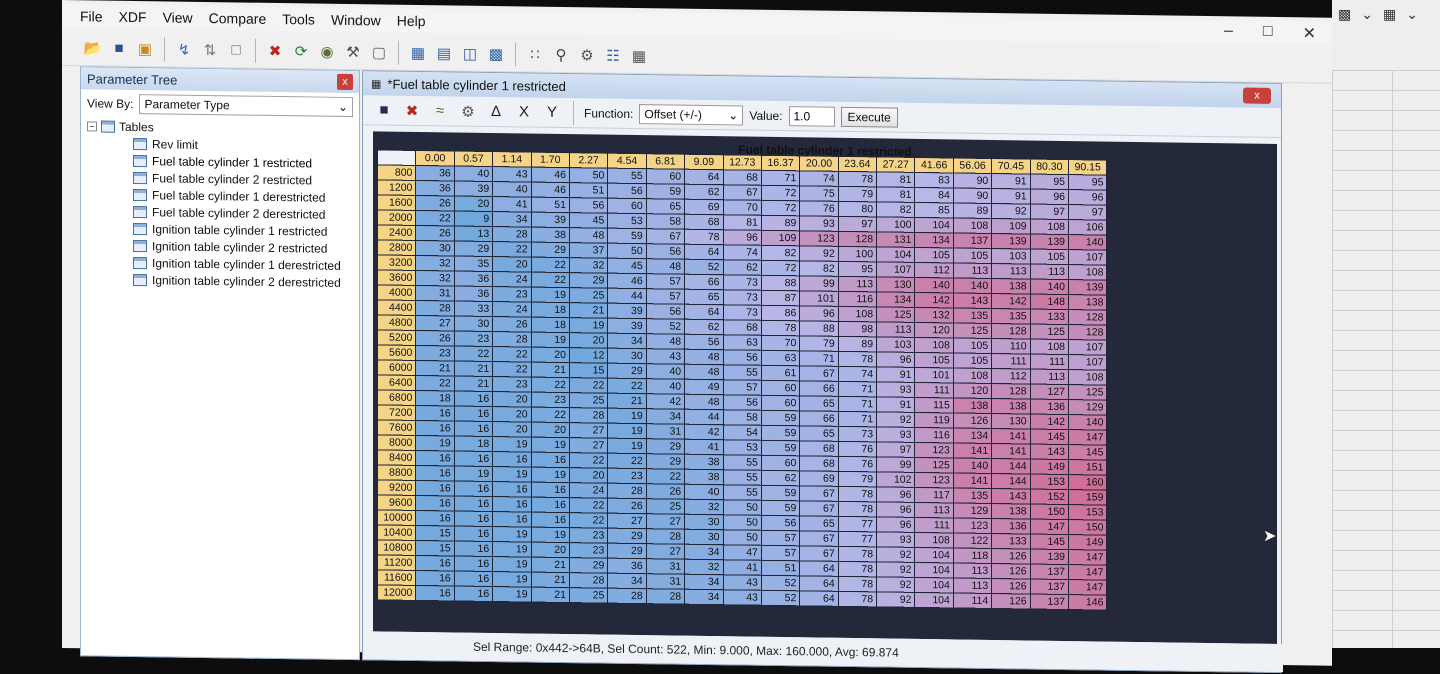 This screenshot has width=1440, height=674. What do you see at coordinates (588, 265) in the screenshot?
I see `table-cell: 32` at bounding box center [588, 265].